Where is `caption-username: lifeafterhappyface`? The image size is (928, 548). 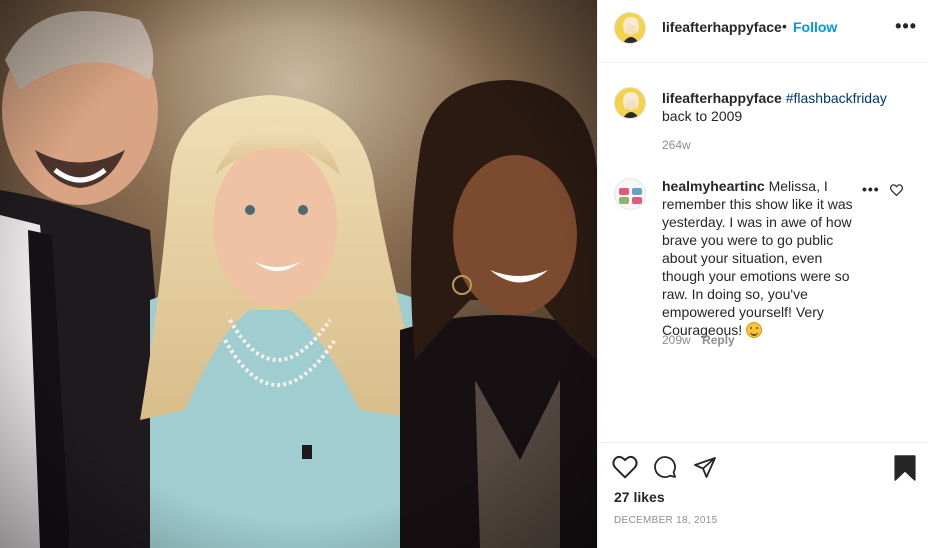
caption-username: lifeafterhappyface is located at coordinates (722, 98).